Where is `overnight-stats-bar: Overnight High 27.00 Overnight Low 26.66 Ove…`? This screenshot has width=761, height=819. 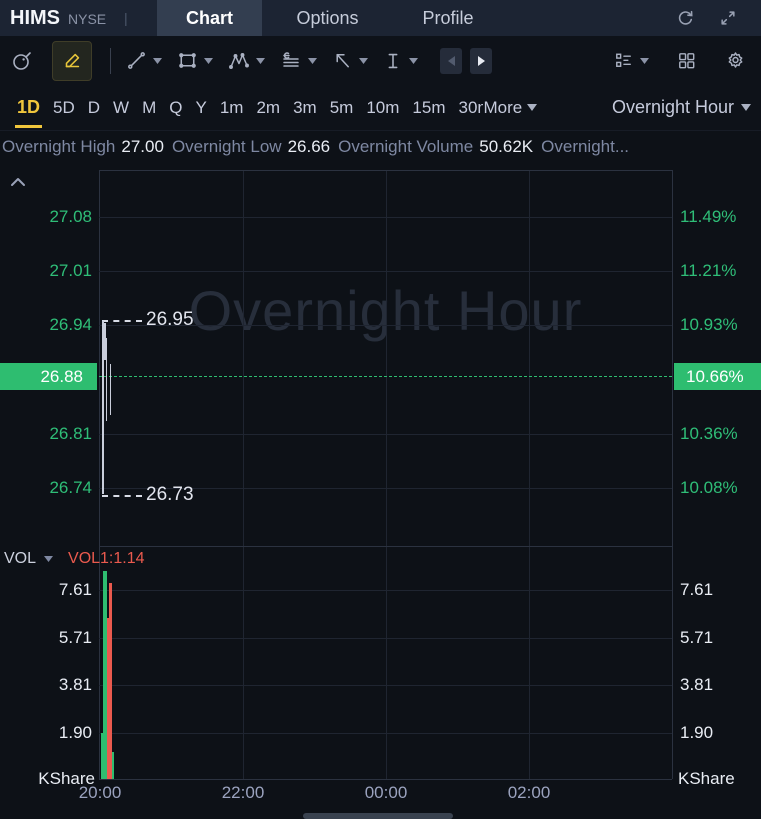 overnight-stats-bar: Overnight High 27.00 Overnight Low 26.66 Ove… is located at coordinates (380, 147).